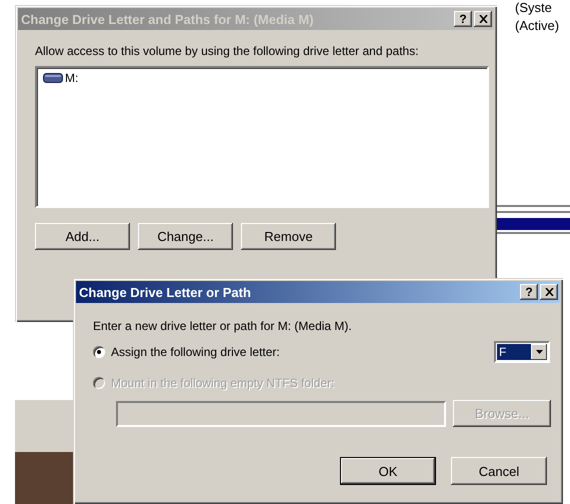 Image resolution: width=570 pixels, height=504 pixels. I want to click on dialog-button: Remove, so click(288, 236).